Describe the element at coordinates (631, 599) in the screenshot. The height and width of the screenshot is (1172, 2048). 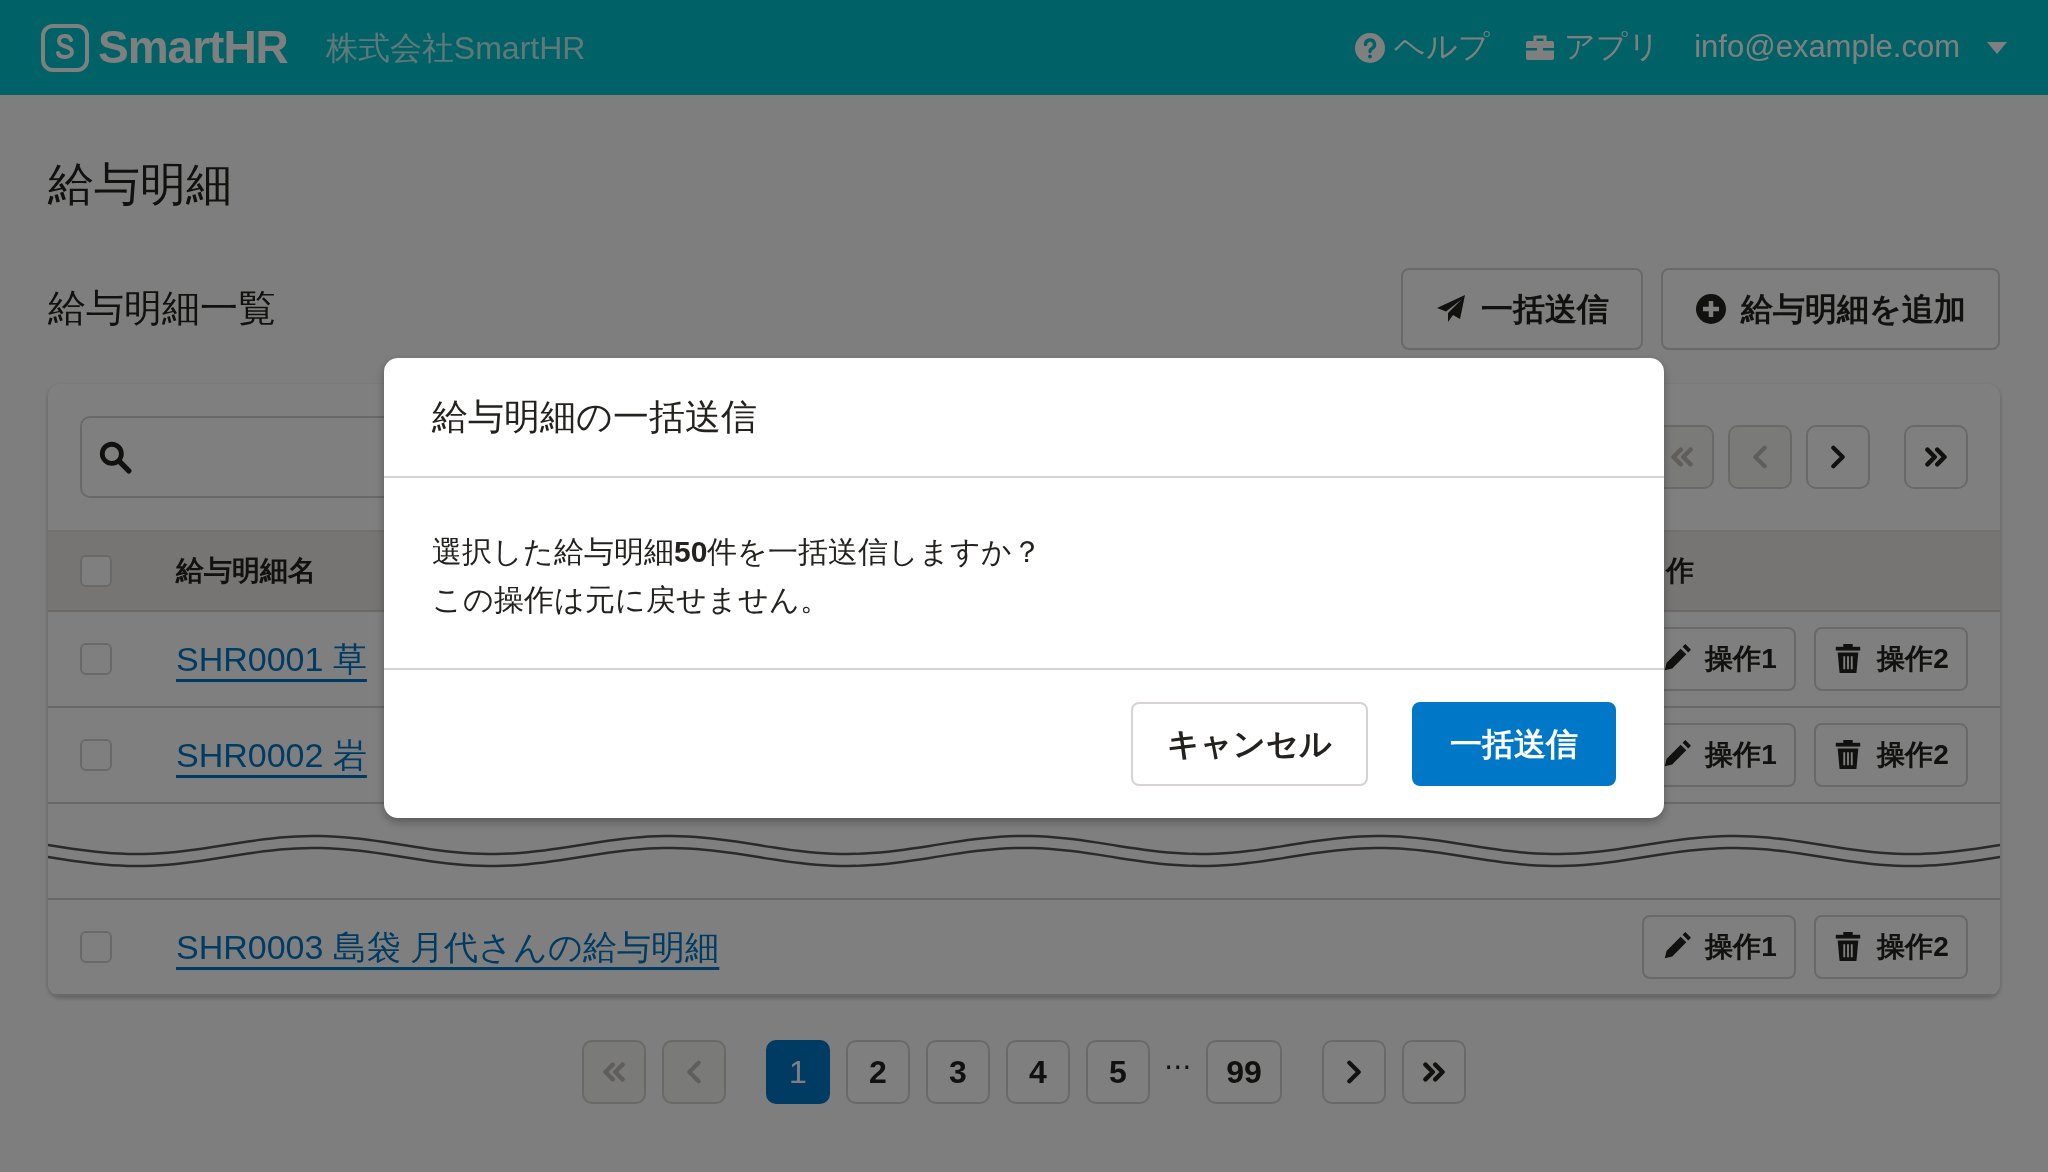
I see `dialog-message: この操作は元に戻せません。` at that location.